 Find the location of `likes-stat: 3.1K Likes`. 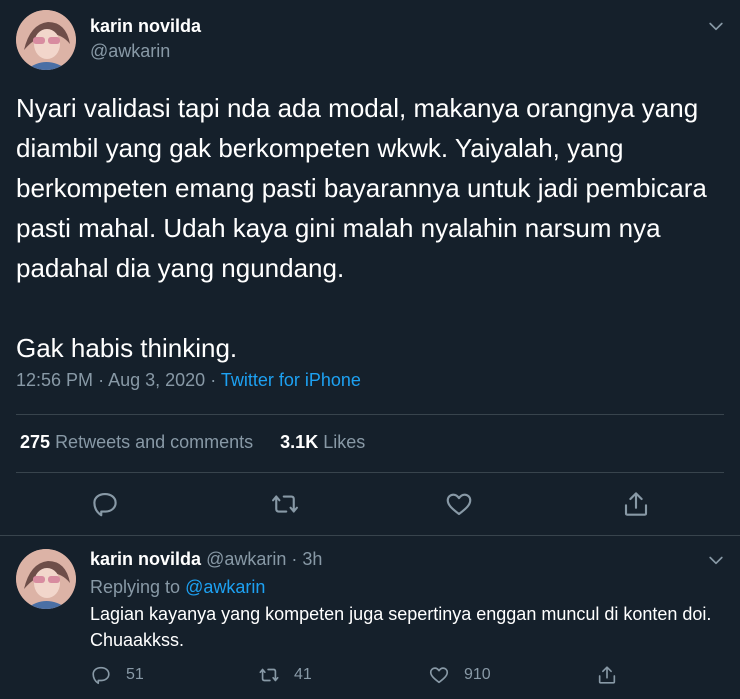

likes-stat: 3.1K Likes is located at coordinates (322, 442).